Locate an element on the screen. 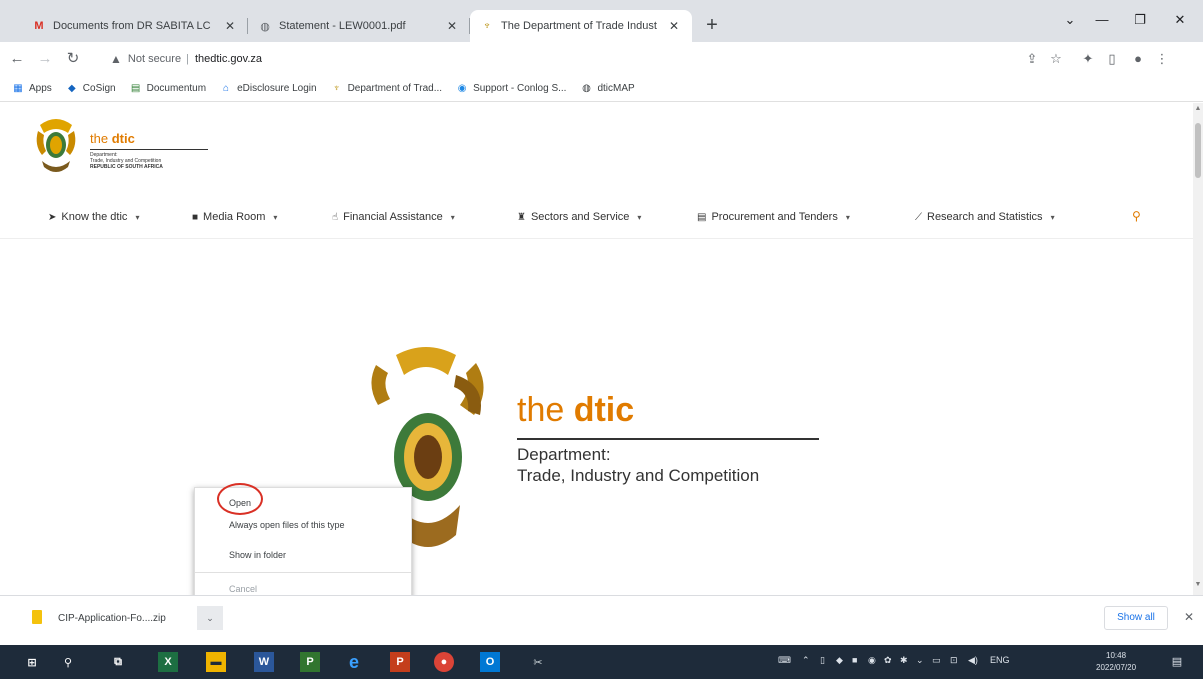 The width and height of the screenshot is (1203, 679). reload-icon: ↻ is located at coordinates (73, 59).